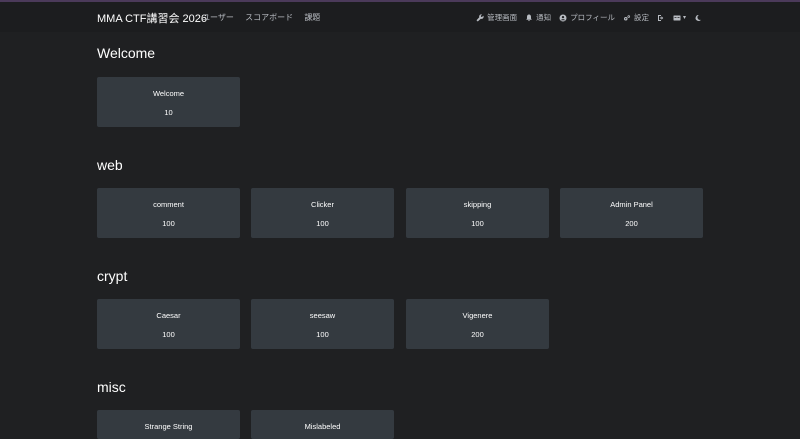 The image size is (800, 439). Describe the element at coordinates (322, 213) in the screenshot. I see `challenge-card: Clicker 100` at that location.